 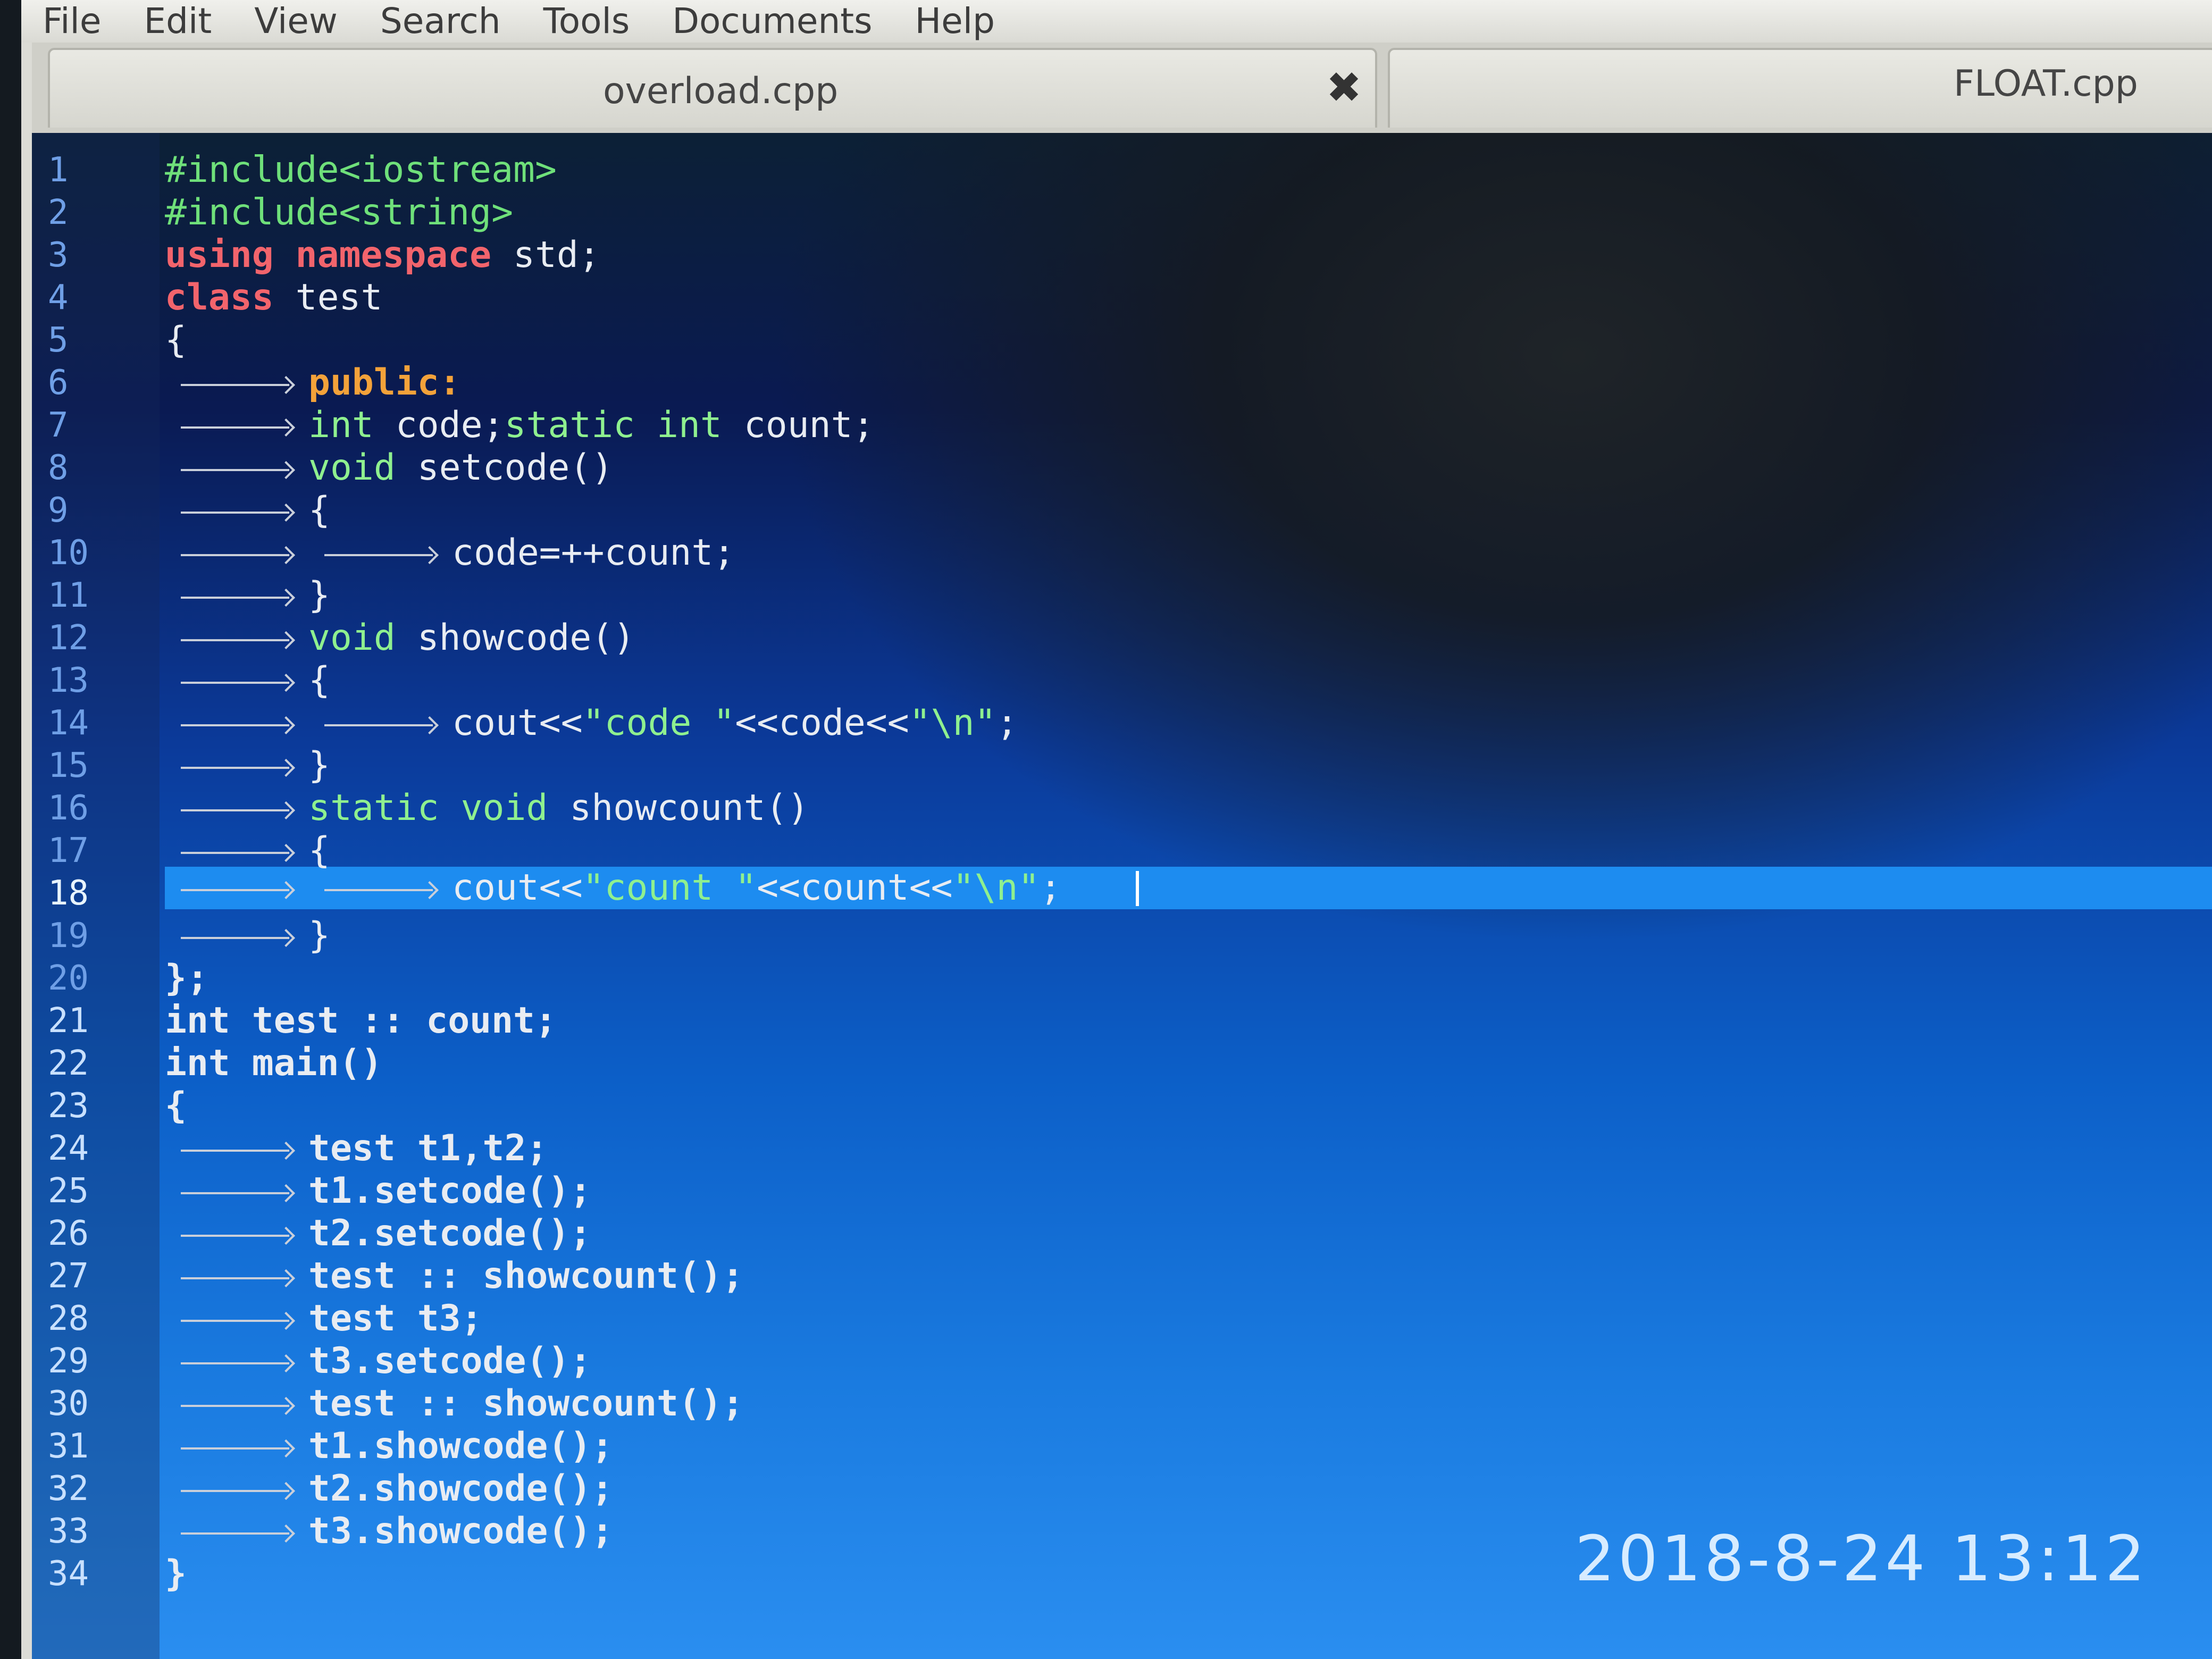 I want to click on code-text: t2.showcode();, so click(x=461, y=1489).